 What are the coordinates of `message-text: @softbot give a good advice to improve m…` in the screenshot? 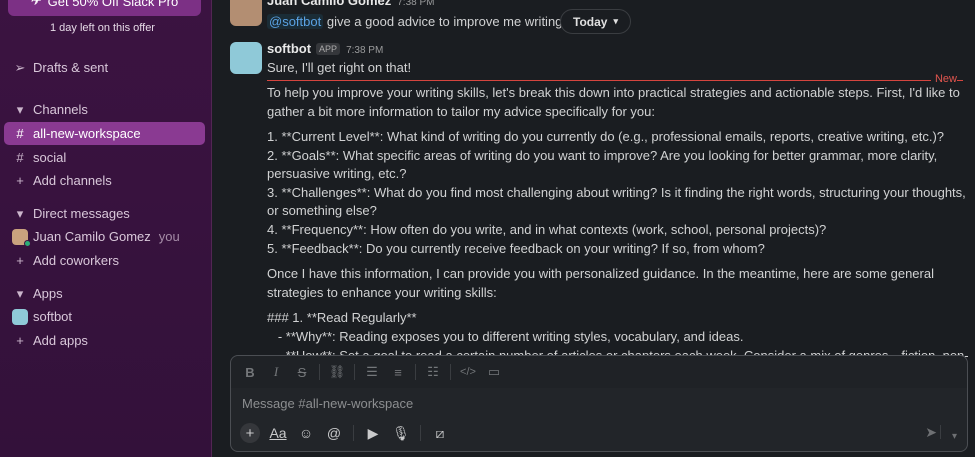 It's located at (420, 21).